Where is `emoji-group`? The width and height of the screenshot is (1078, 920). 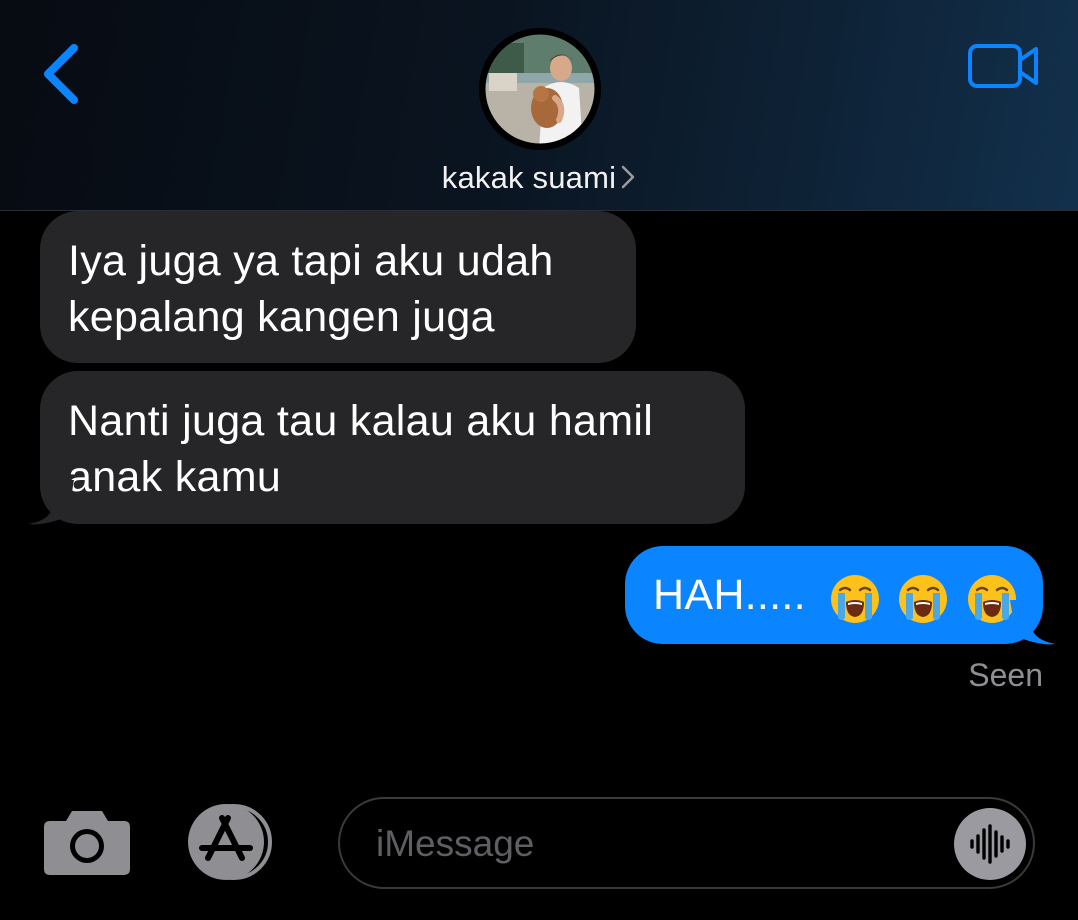 emoji-group is located at coordinates (924, 598).